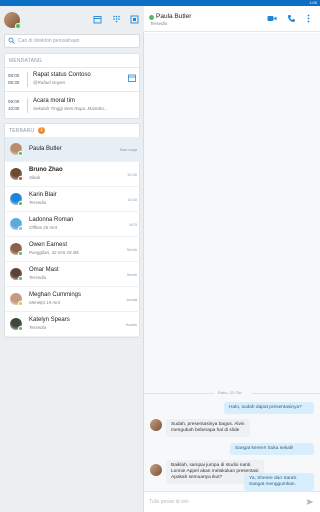 This screenshot has width=320, height=512. I want to click on message-outgoing: Sangat keren!! Suka sekali!, so click(272, 449).